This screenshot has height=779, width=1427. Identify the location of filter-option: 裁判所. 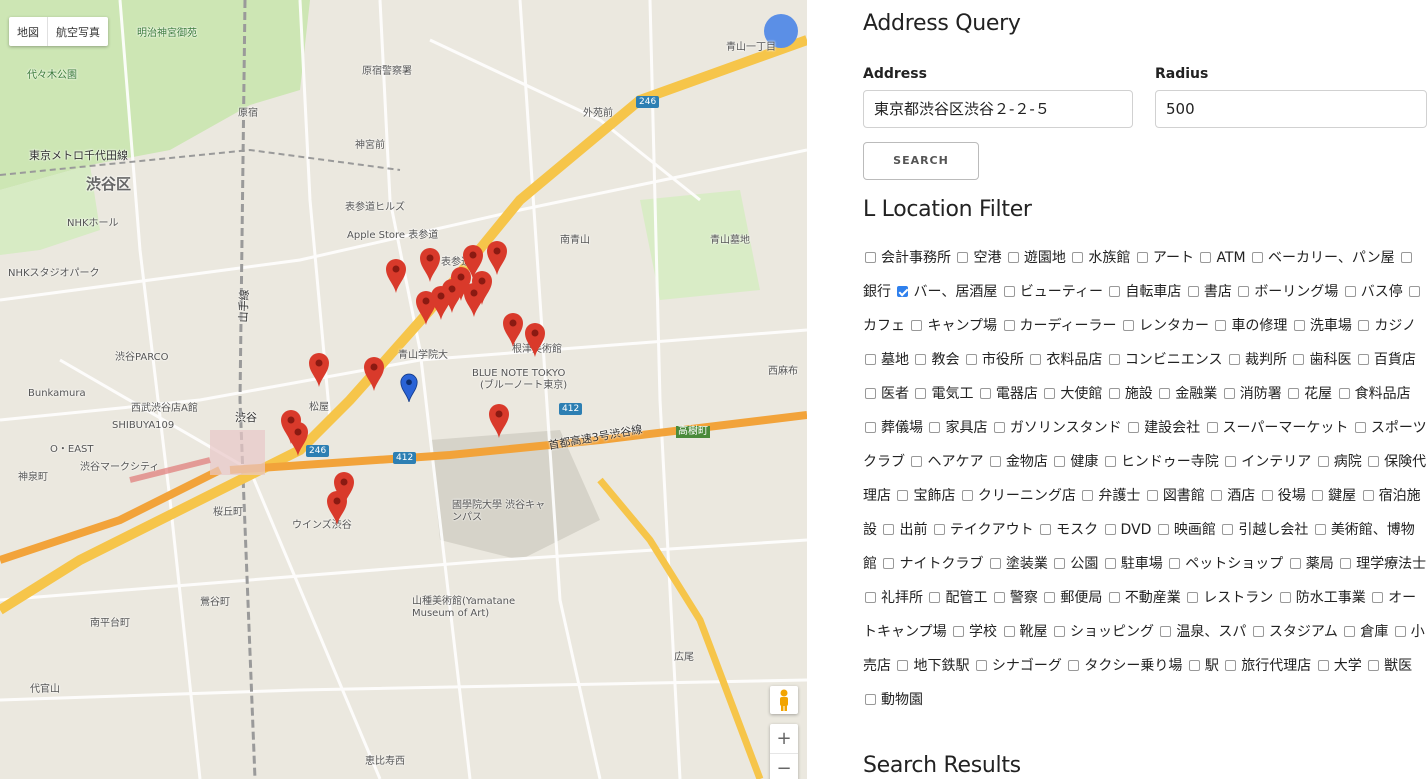
(1257, 360).